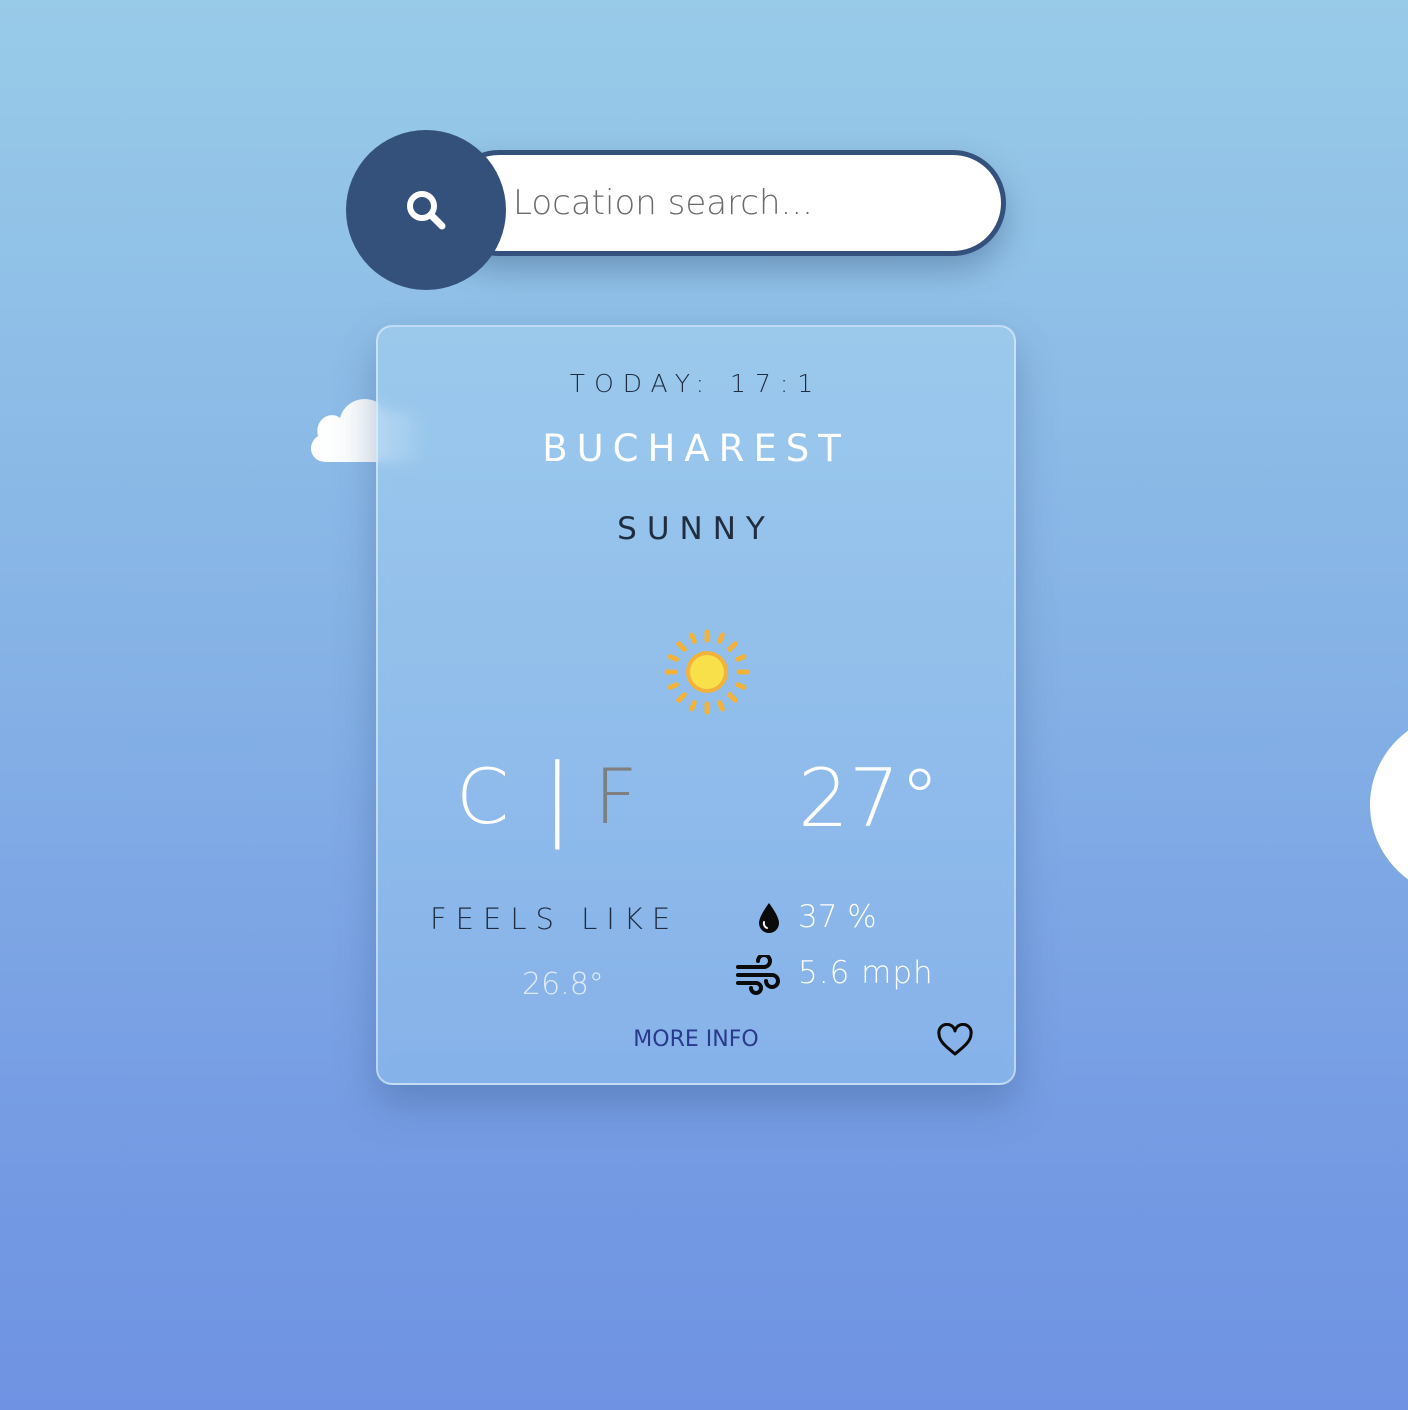 Image resolution: width=1408 pixels, height=1410 pixels. I want to click on feels-like-label: FEELS LIKE, so click(555, 919).